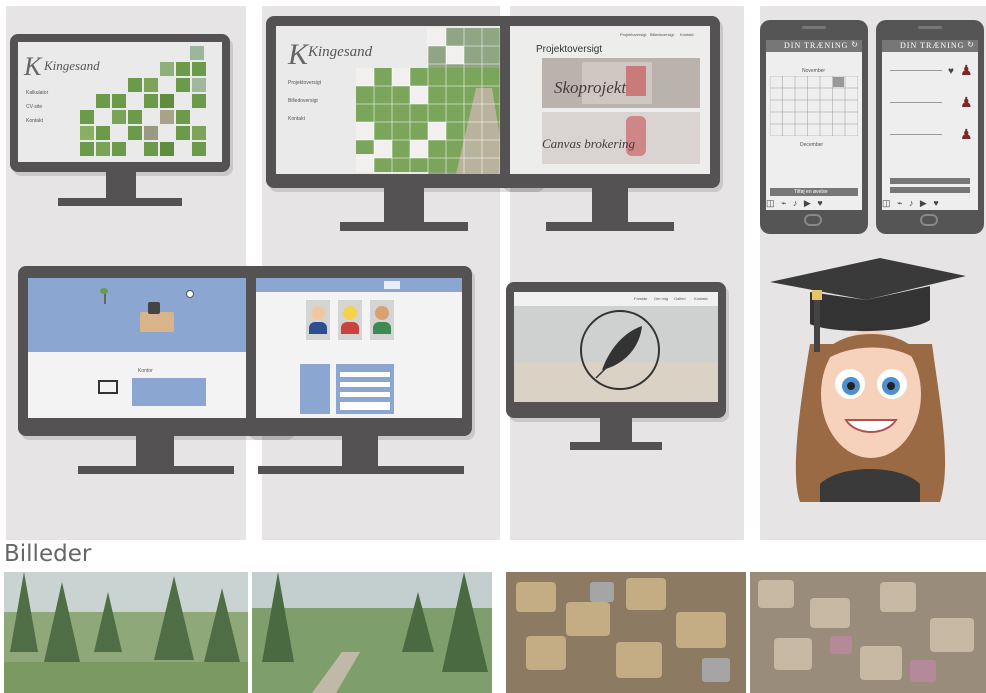 This screenshot has height=693, width=986. I want to click on portfolio-item-team-site, so click(361, 373).